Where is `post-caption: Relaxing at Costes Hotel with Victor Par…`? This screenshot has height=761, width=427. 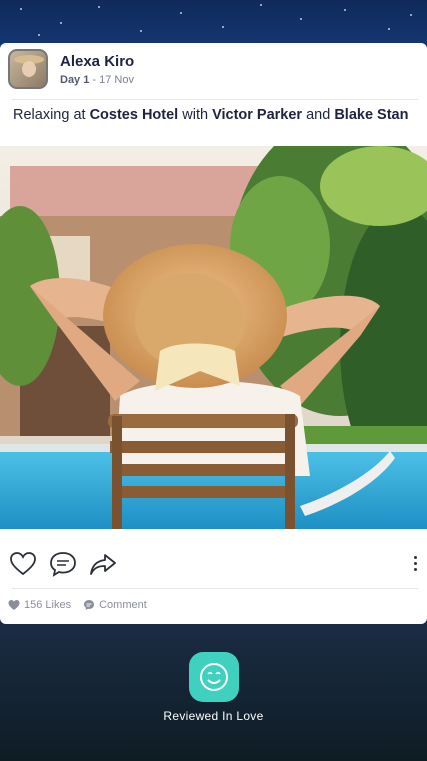 post-caption: Relaxing at Costes Hotel with Victor Par… is located at coordinates (210, 115).